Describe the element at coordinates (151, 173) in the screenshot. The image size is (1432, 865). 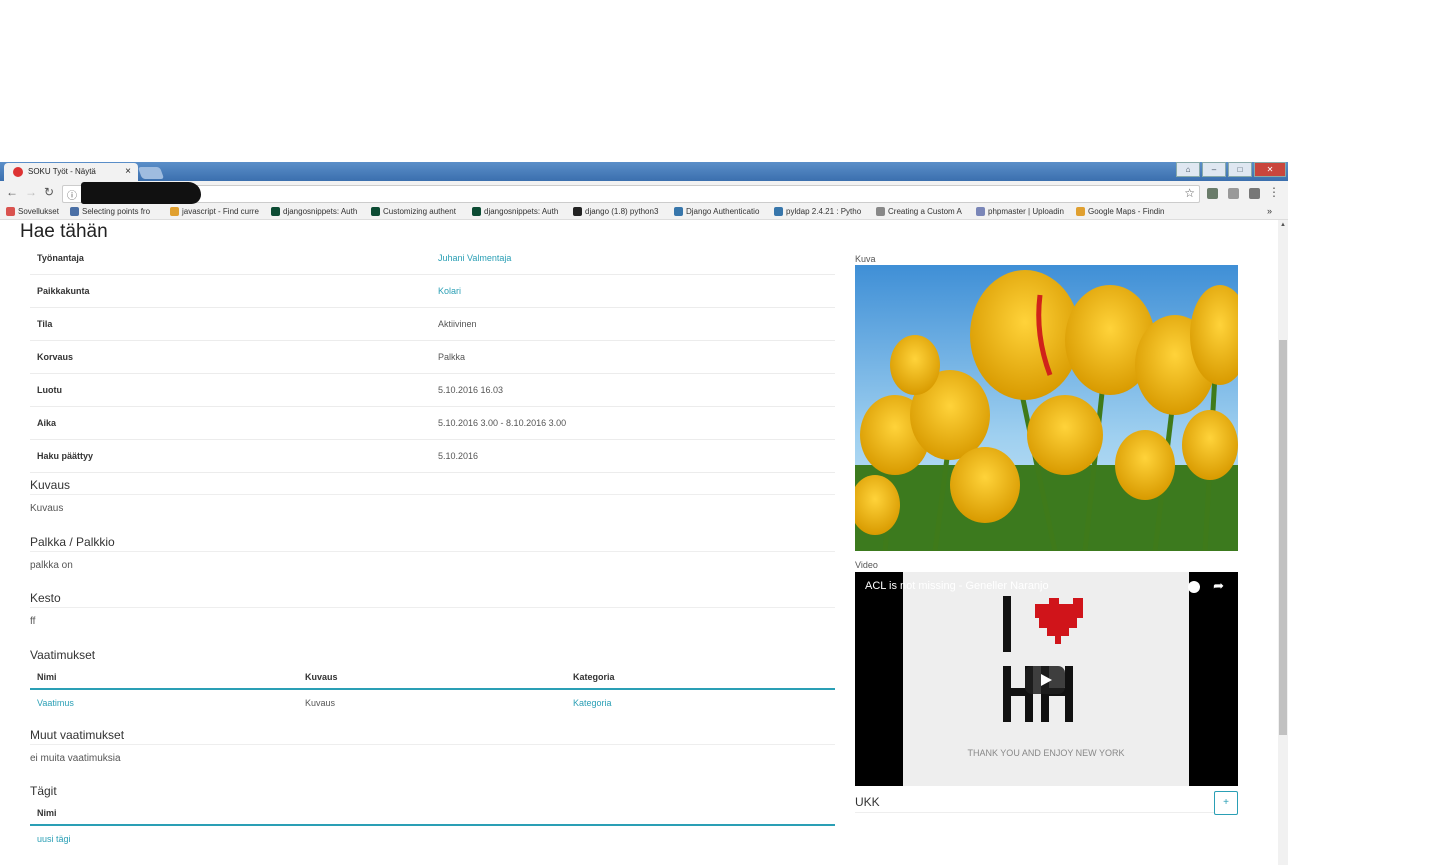
I see `new-tab-button` at that location.